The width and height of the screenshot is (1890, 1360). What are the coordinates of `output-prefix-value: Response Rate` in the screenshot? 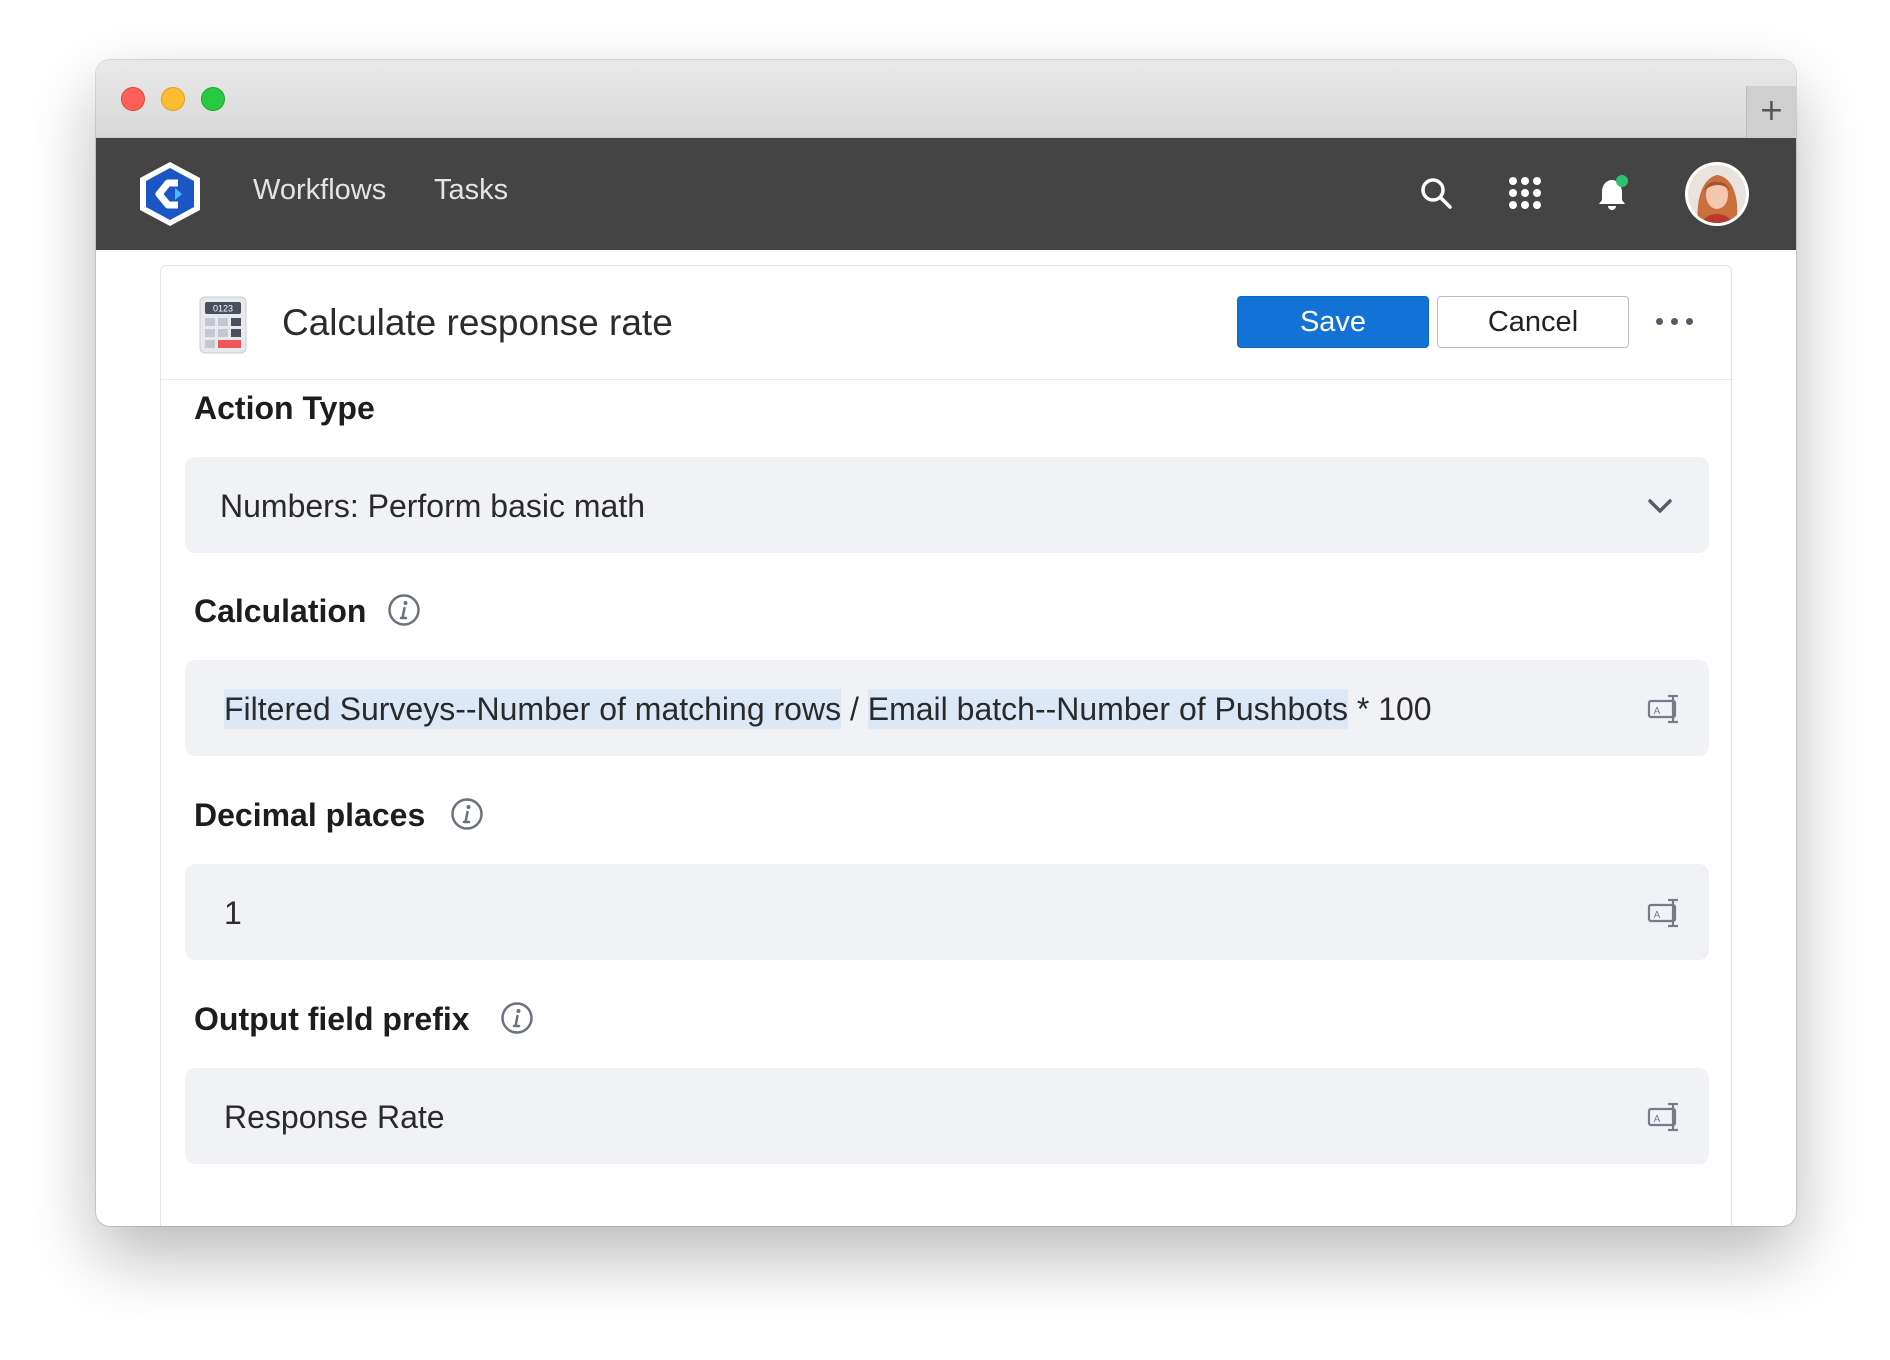 It's located at (334, 1117).